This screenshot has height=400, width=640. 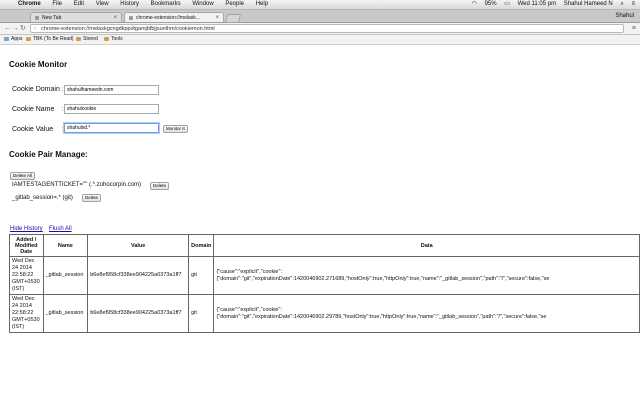 What do you see at coordinates (129, 4) in the screenshot?
I see `menu-history: History` at bounding box center [129, 4].